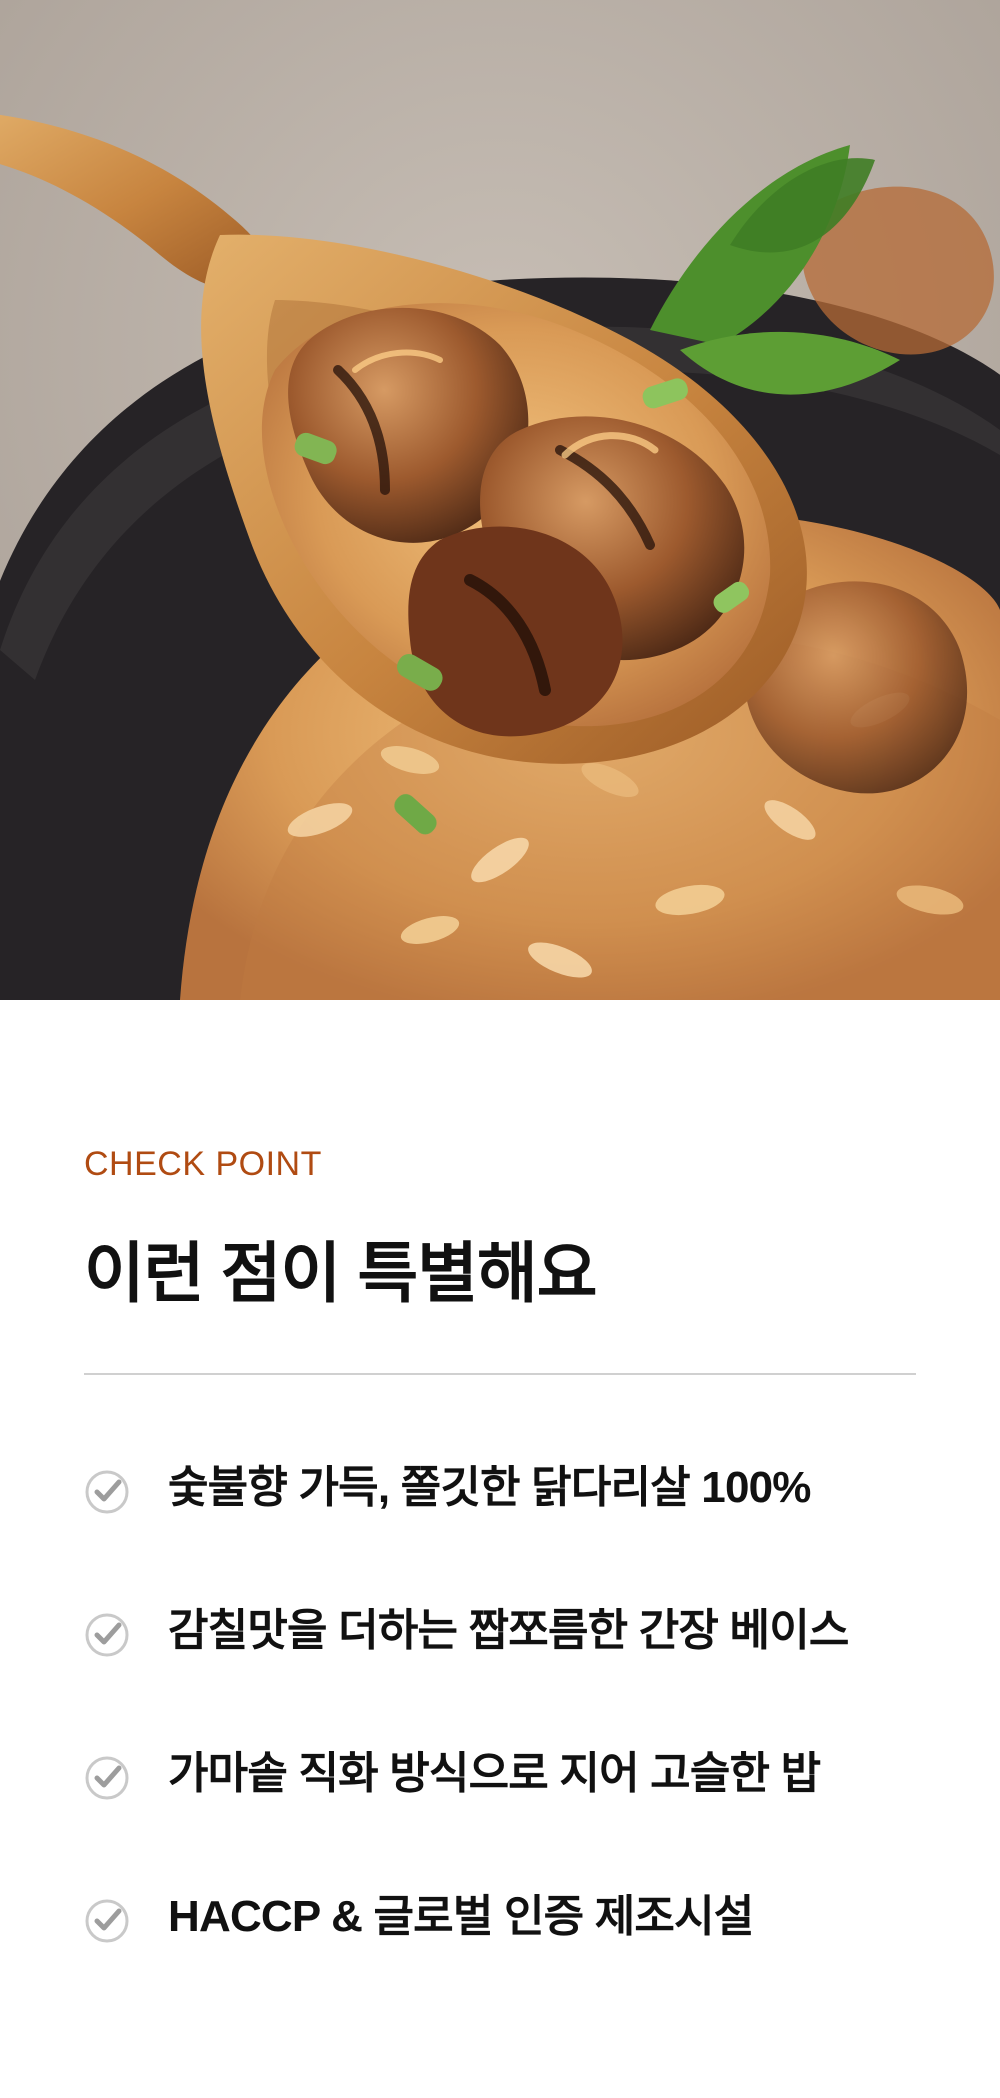 The image size is (1000, 2098). I want to click on section-divider, so click(500, 1374).